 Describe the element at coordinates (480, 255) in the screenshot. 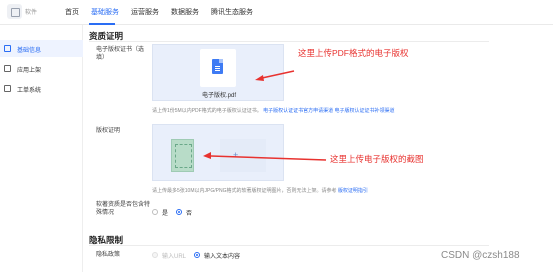

I see `watermark: CSDN @czsh188` at that location.